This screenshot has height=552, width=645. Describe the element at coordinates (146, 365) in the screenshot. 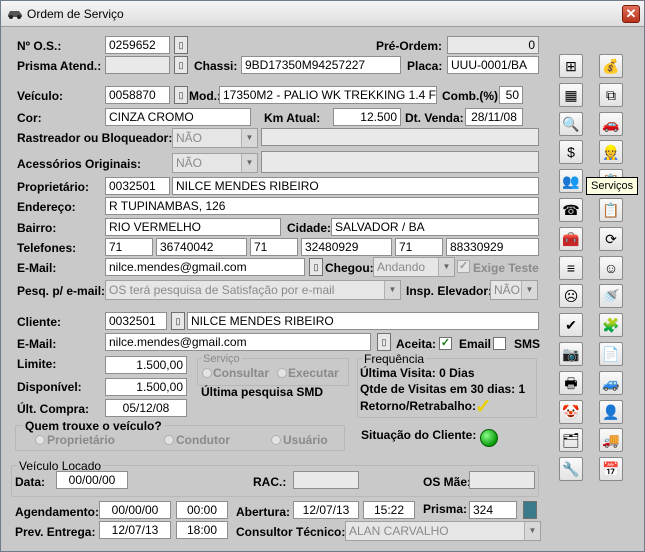

I see `limite-field: 1.500,00` at that location.